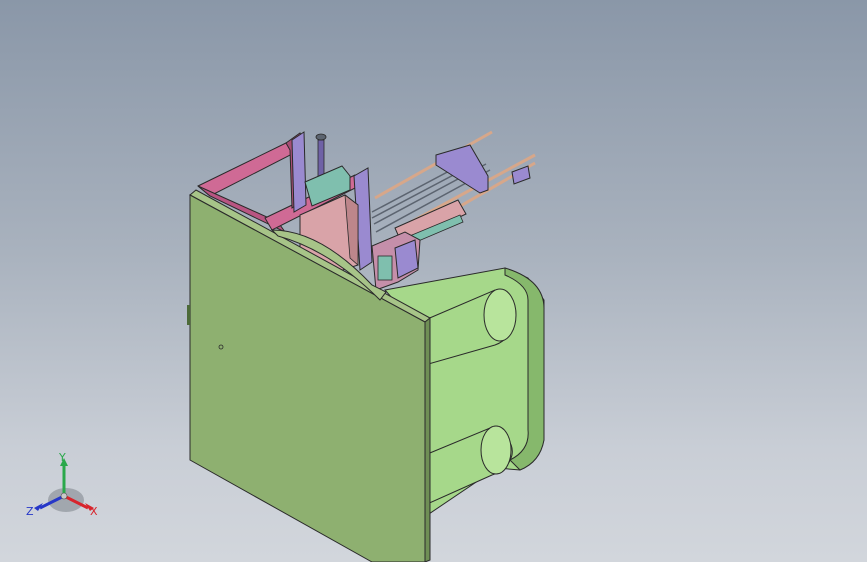 The image size is (867, 562). What do you see at coordinates (64, 496) in the screenshot?
I see `triad-origin` at bounding box center [64, 496].